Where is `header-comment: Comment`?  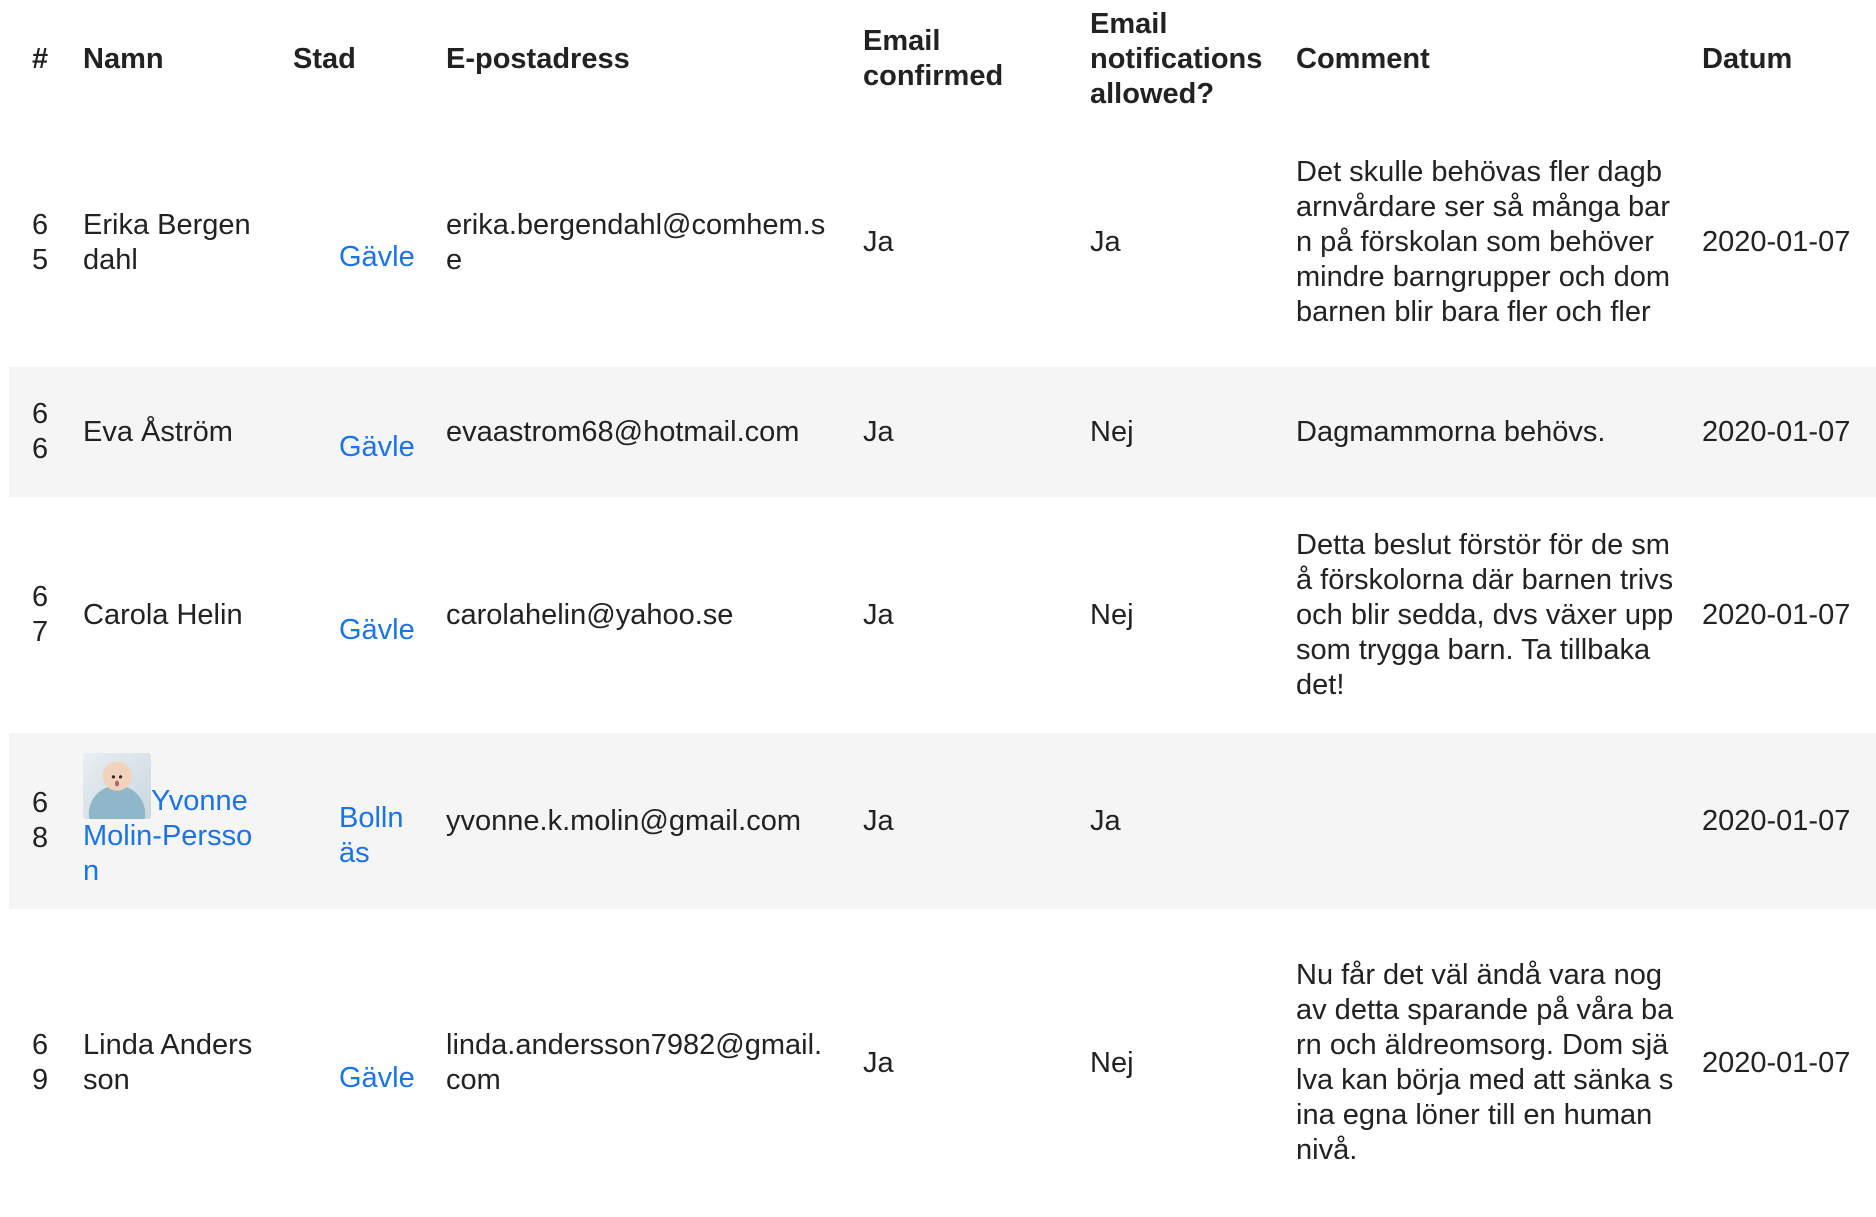
header-comment: Comment is located at coordinates (1363, 58).